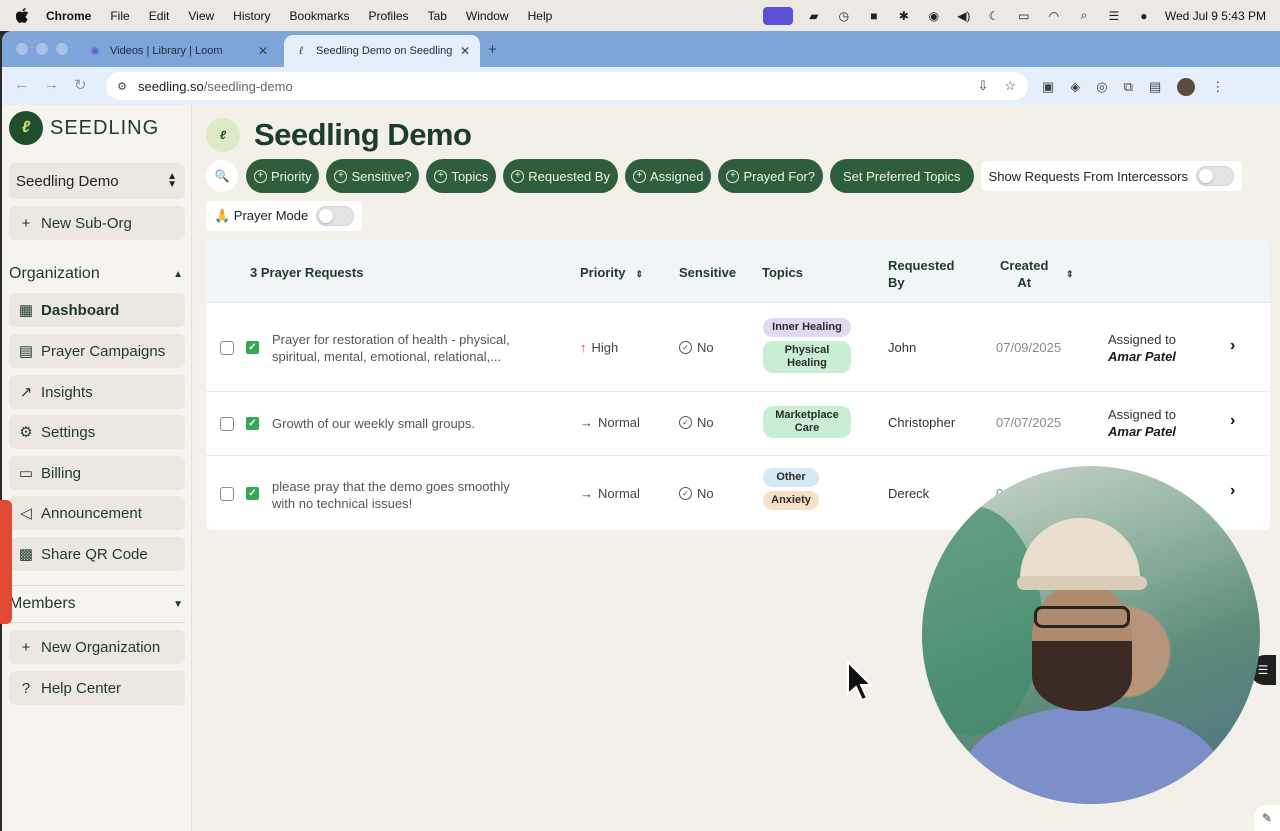 Image resolution: width=1280 pixels, height=831 pixels. What do you see at coordinates (51, 84) in the screenshot?
I see `forward-icon: →` at bounding box center [51, 84].